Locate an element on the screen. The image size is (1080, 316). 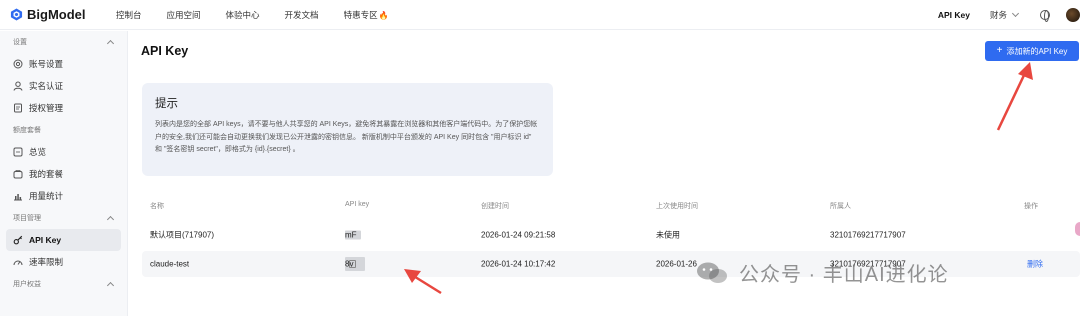
sidebar-section-user-benefits: 用户权益 is located at coordinates (63, 284).